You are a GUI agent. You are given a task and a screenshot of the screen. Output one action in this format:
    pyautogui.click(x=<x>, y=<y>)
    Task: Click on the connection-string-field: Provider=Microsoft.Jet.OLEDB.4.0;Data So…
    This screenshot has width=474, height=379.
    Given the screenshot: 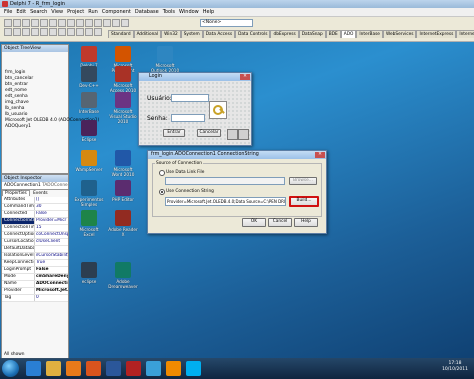 What is the action you would take?
    pyautogui.click(x=225, y=201)
    